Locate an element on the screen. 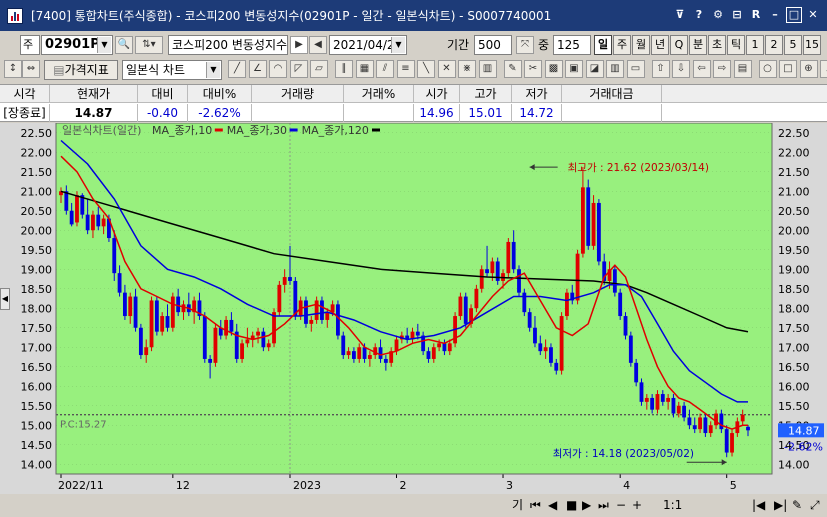  erase-icon: ✂ is located at coordinates (533, 69).